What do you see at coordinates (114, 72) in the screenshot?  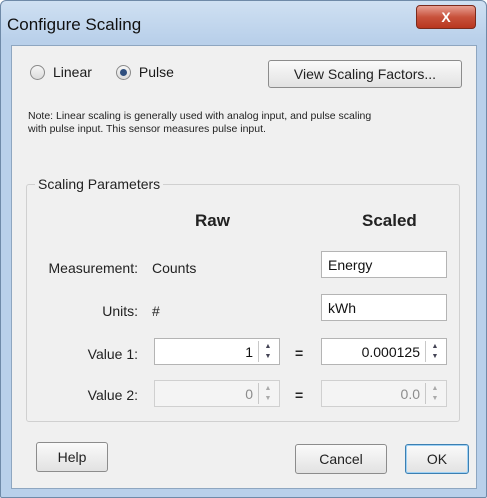 I see `scaling-mode-group: Linear Pulse` at bounding box center [114, 72].